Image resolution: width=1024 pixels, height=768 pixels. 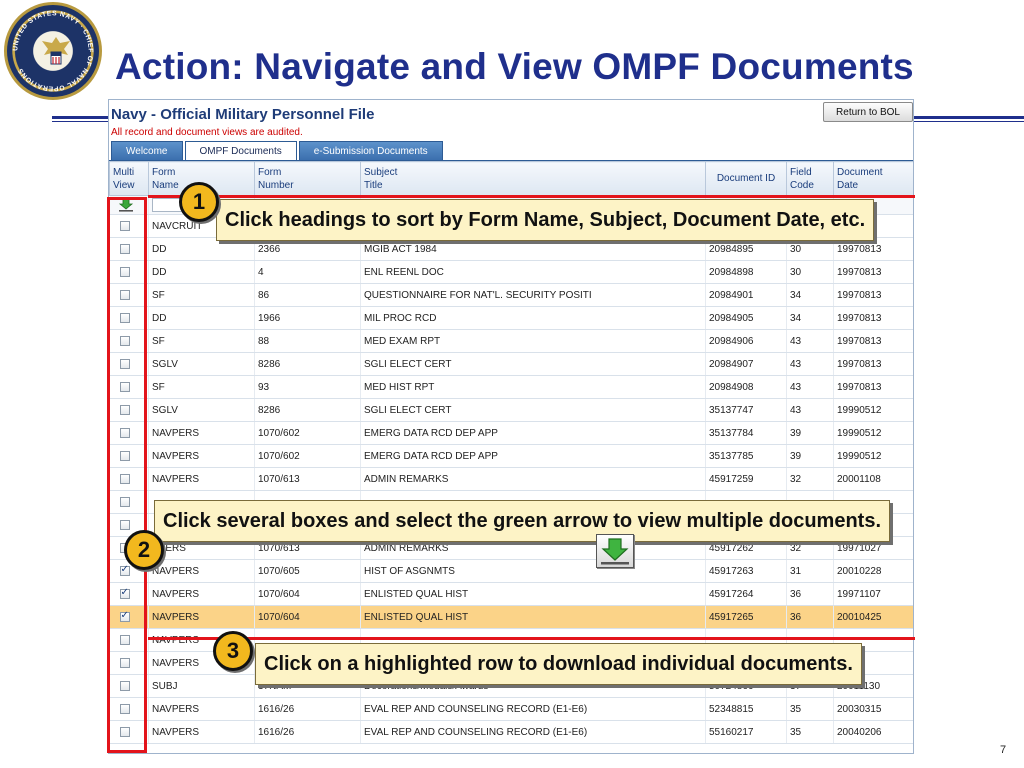 I want to click on cell-doc-date: 20001108, so click(x=873, y=479).